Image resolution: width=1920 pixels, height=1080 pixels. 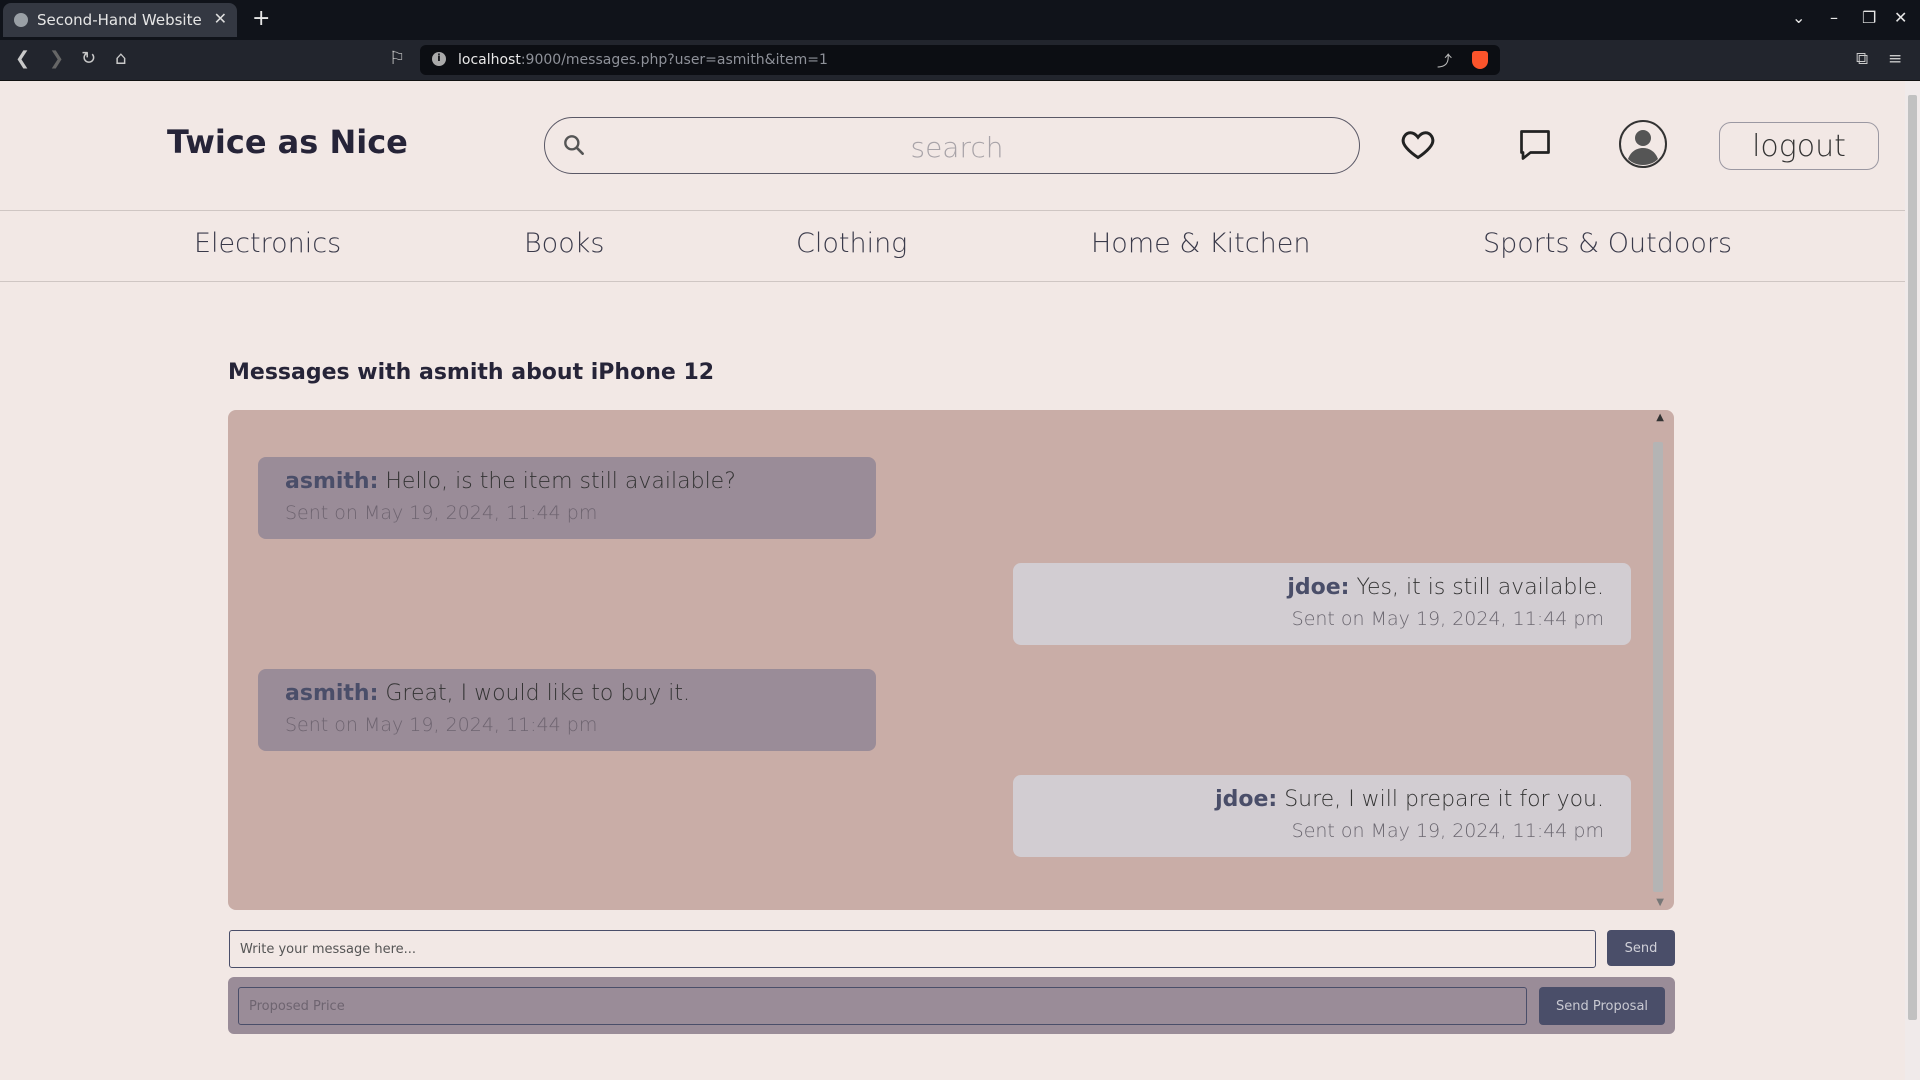 What do you see at coordinates (1535, 145) in the screenshot?
I see `chat-icon` at bounding box center [1535, 145].